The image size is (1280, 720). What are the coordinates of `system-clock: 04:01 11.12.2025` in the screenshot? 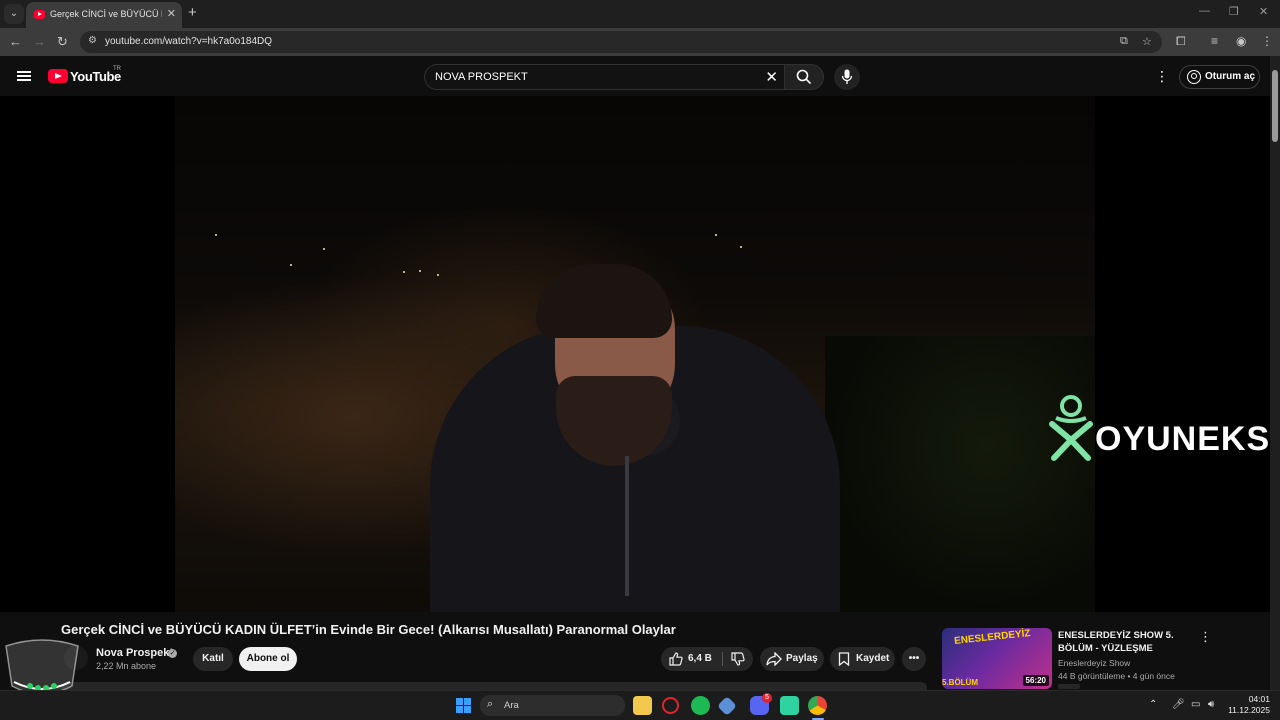 It's located at (1248, 705).